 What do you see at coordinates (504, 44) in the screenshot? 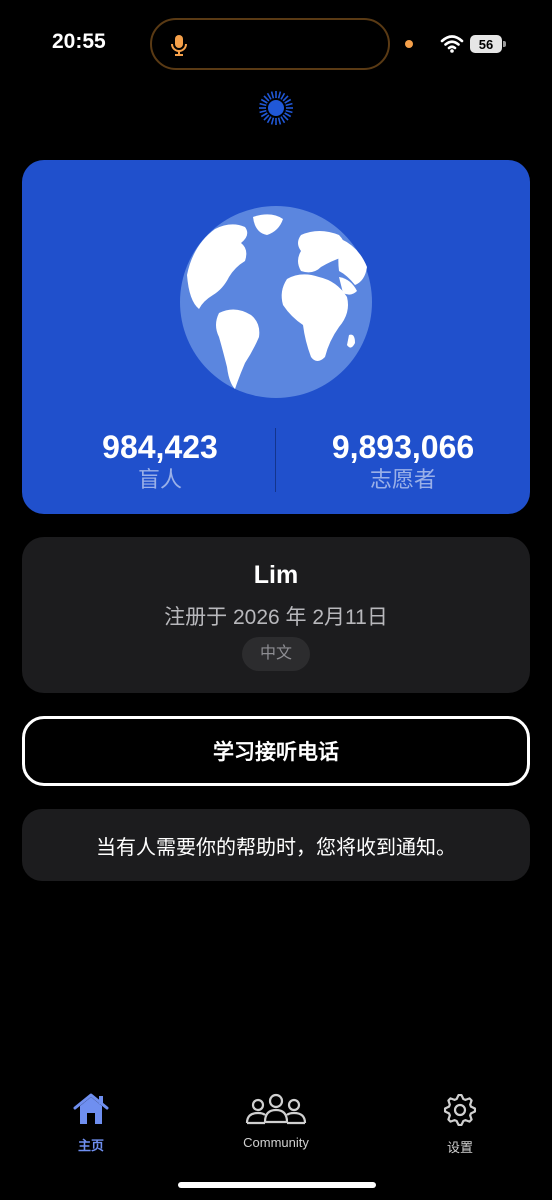
I see `battery-tip` at bounding box center [504, 44].